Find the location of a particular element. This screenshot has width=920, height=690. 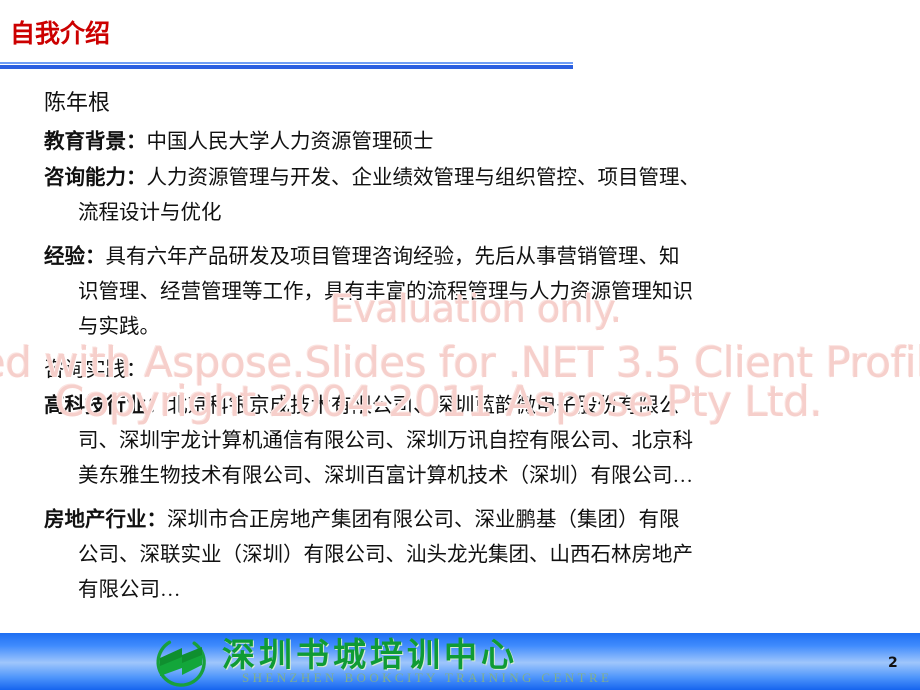

footer-logo-text-cn: 深圳书城培训中心 is located at coordinates (370, 654).